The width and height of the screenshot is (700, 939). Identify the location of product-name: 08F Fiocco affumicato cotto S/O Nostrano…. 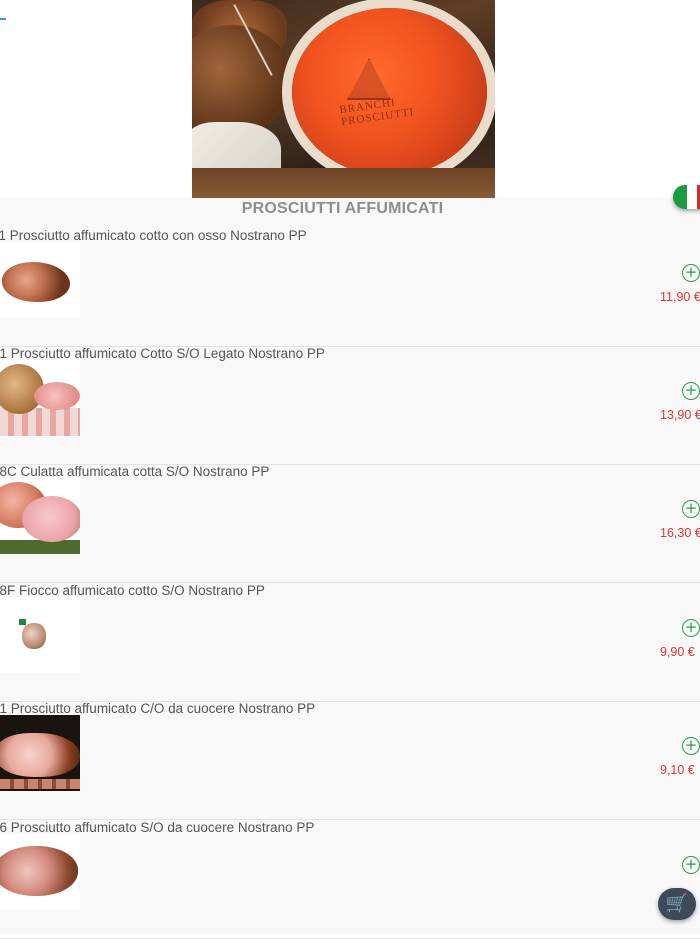
(132, 590).